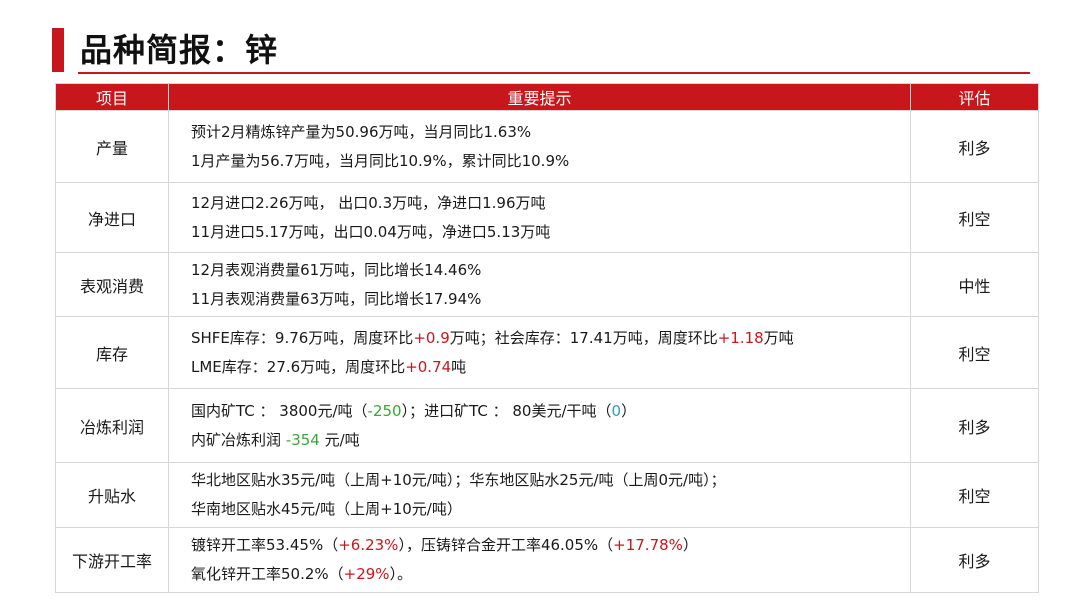 The width and height of the screenshot is (1080, 608). What do you see at coordinates (431, 337) in the screenshot?
I see `tip-change-value: +0.9` at bounding box center [431, 337].